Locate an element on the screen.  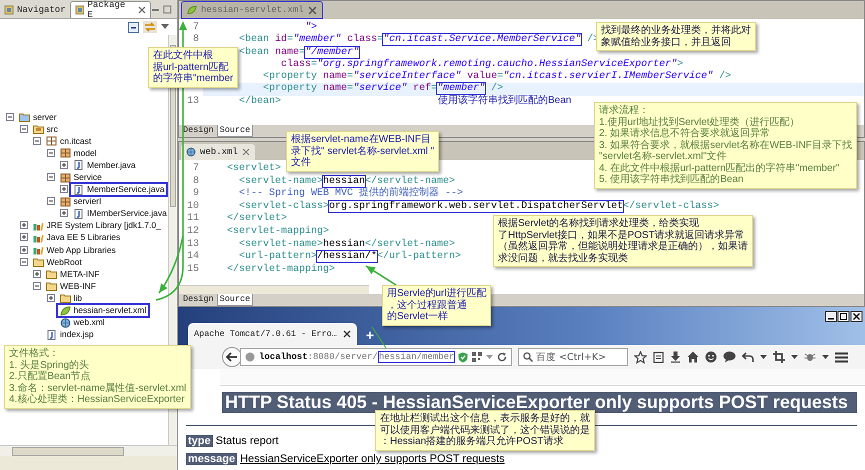
back-button is located at coordinates (232, 357).